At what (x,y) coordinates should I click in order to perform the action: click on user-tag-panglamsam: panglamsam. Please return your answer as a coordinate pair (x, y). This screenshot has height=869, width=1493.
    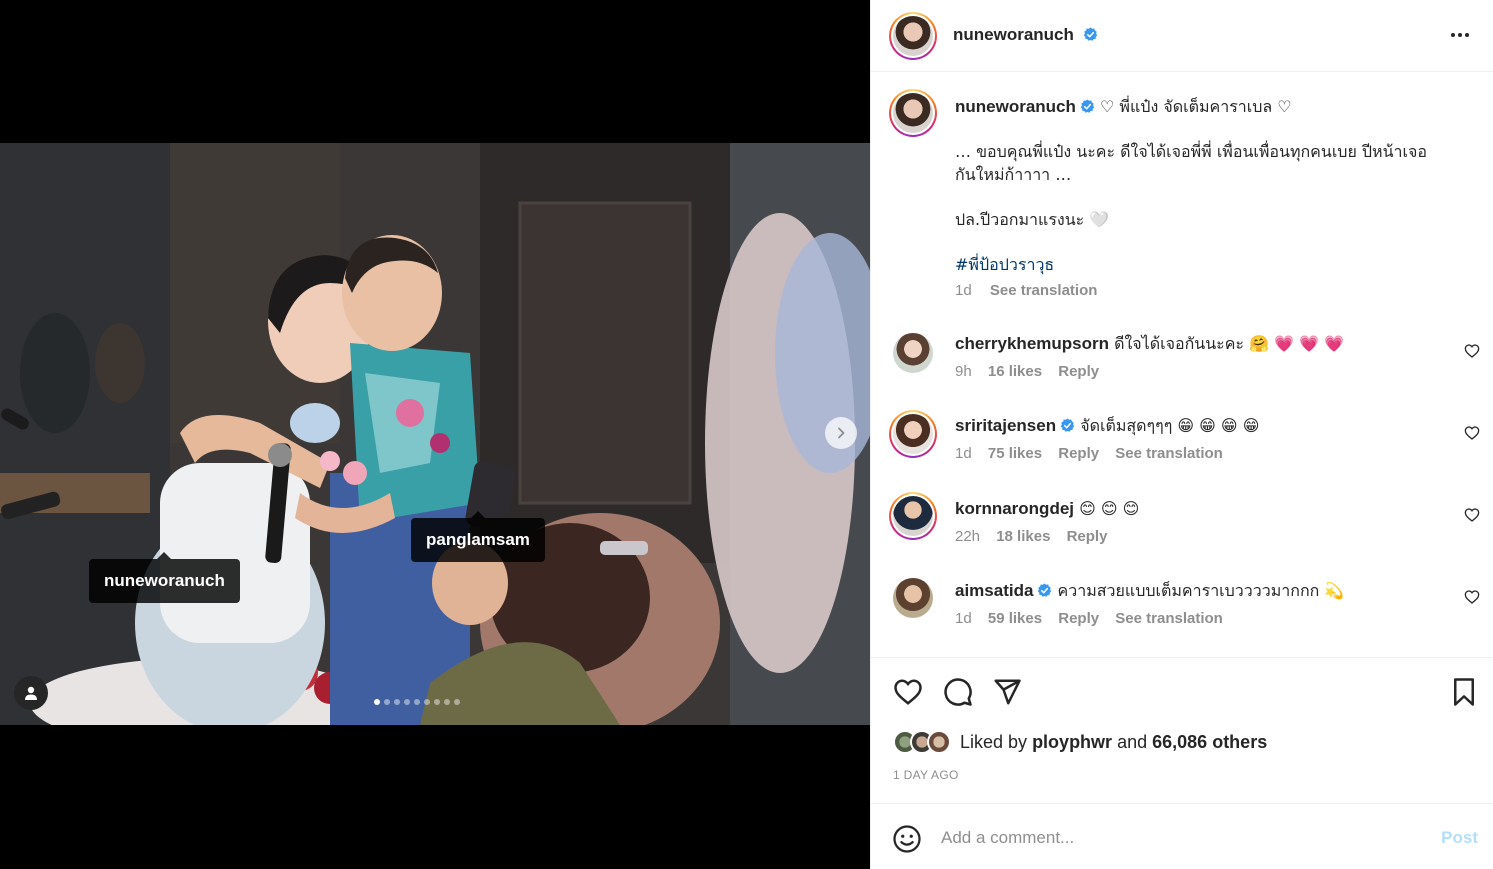
    Looking at the image, I should click on (478, 536).